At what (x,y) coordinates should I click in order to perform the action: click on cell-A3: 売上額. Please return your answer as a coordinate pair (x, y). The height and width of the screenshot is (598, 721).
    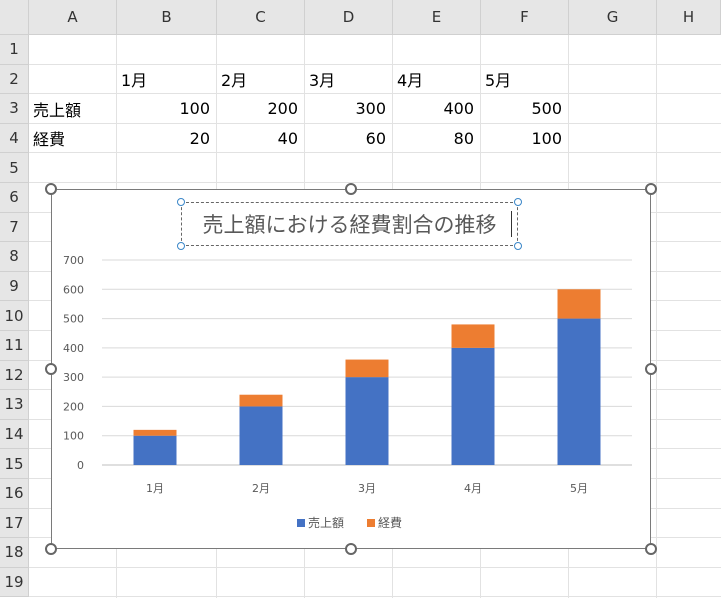
    Looking at the image, I should click on (73, 108).